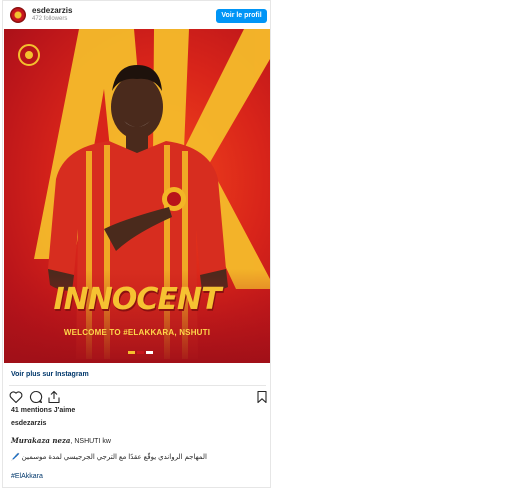 Image resolution: width=514 pixels, height=490 pixels. What do you see at coordinates (16, 397) in the screenshot?
I see `heart-icon` at bounding box center [16, 397].